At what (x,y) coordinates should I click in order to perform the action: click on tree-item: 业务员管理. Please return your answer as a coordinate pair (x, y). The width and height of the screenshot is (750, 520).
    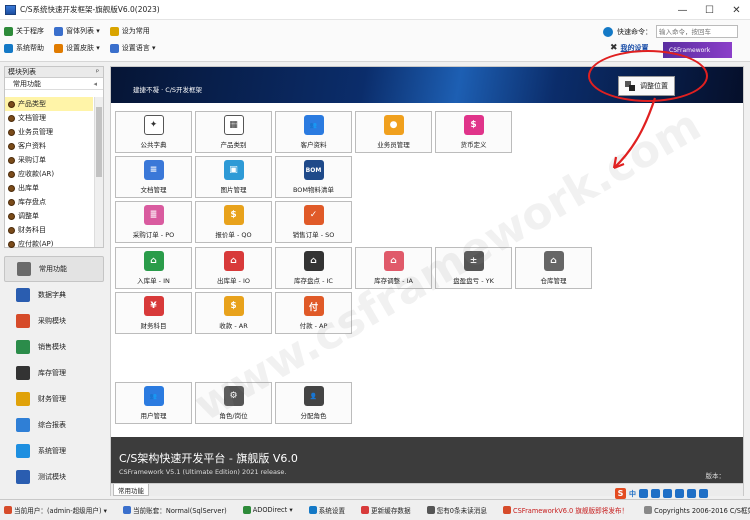
    Looking at the image, I should click on (49, 132).